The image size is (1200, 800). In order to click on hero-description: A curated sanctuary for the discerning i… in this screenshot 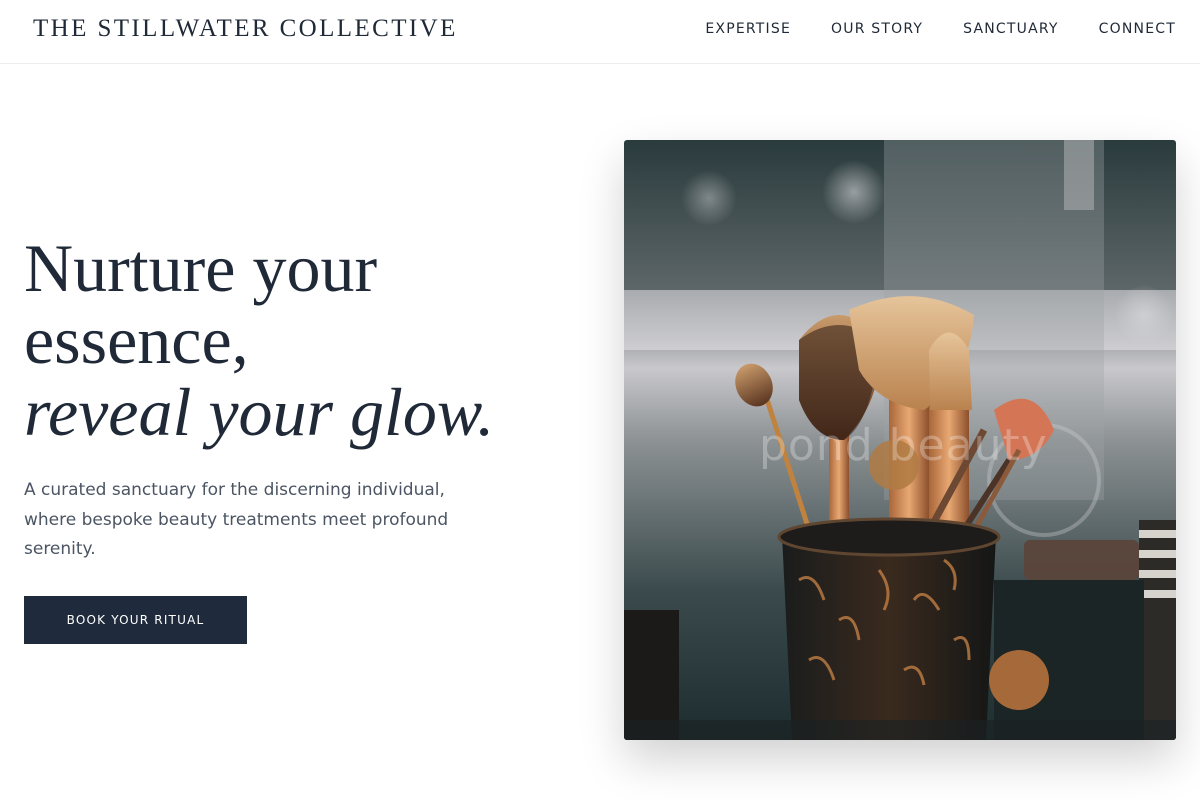, I will do `click(236, 519)`.